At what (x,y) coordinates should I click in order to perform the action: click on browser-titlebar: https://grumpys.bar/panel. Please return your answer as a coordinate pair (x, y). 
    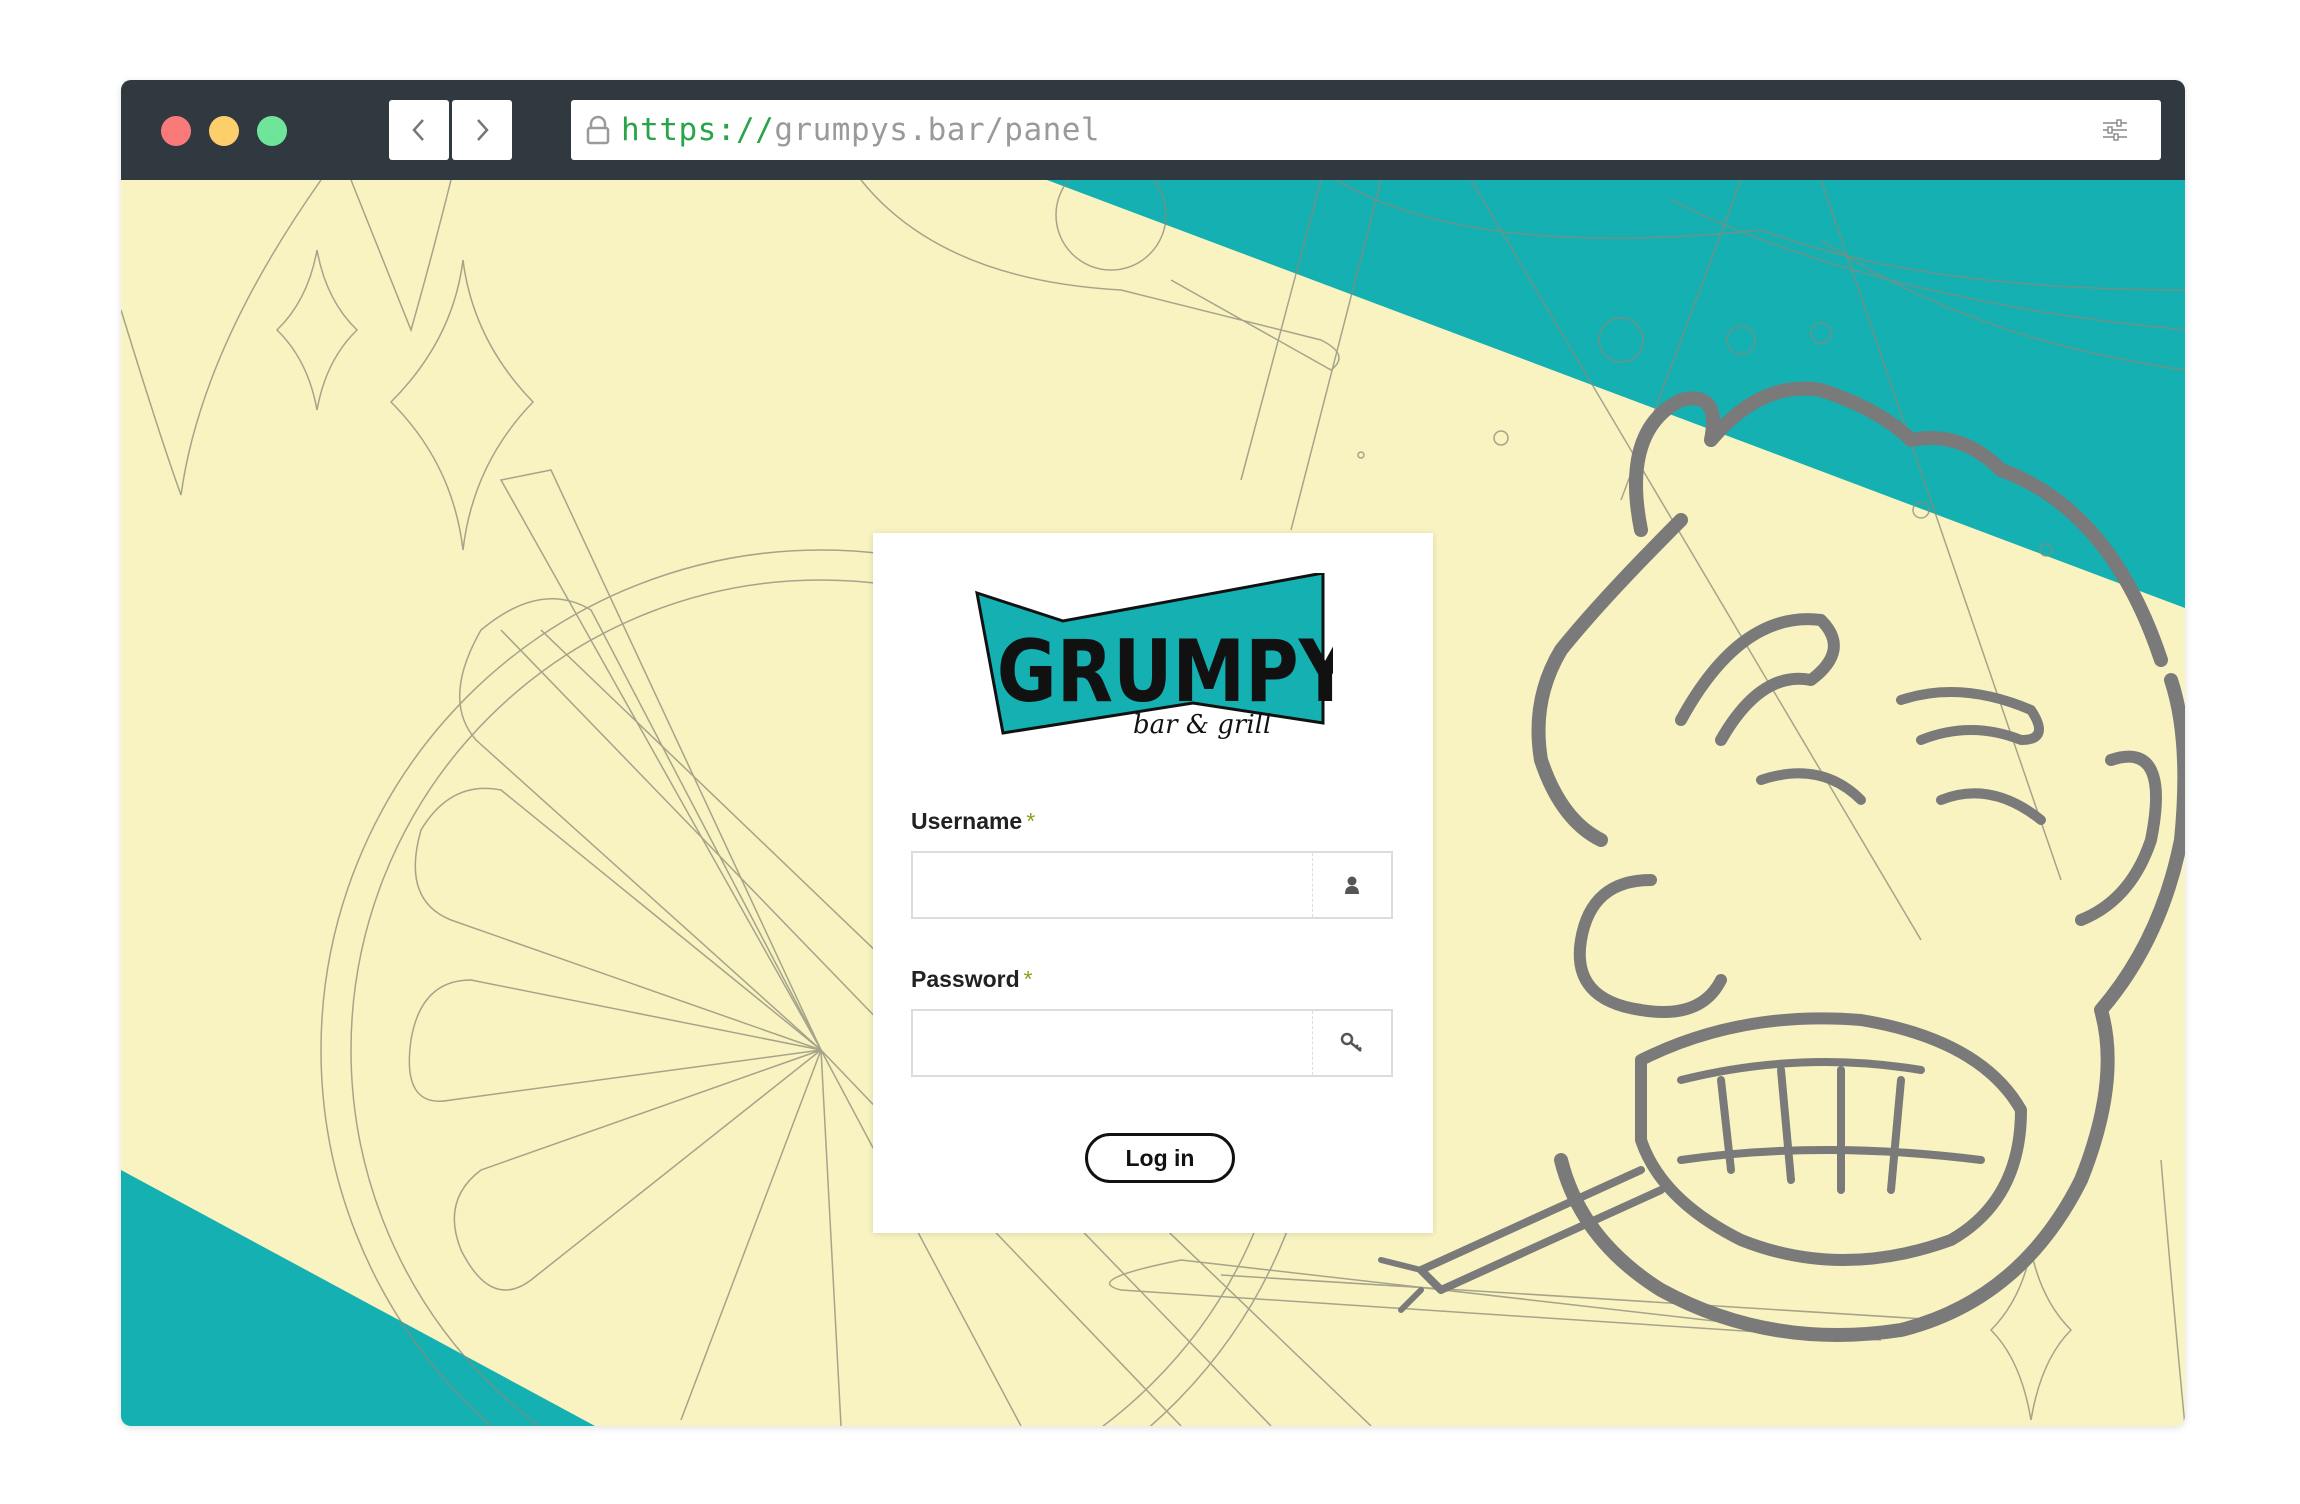
    Looking at the image, I should click on (1153, 130).